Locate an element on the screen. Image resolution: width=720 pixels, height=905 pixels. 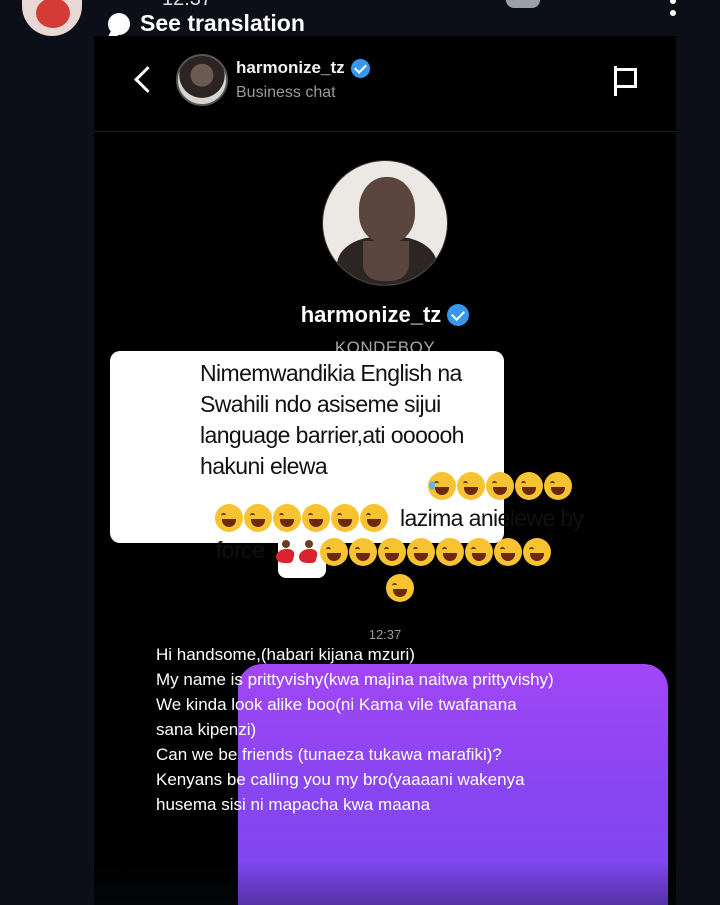
message-timestamp: 12:37 is located at coordinates (385, 634).